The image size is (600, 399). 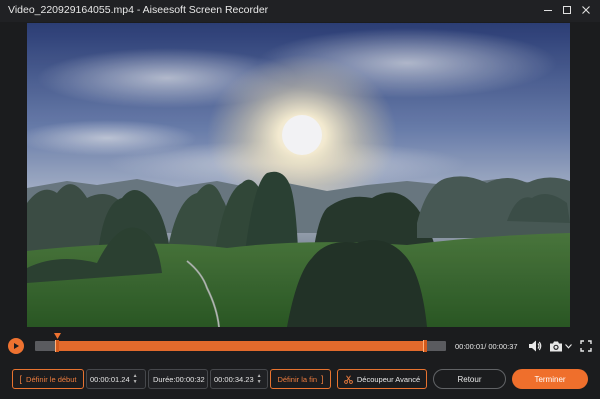 What do you see at coordinates (164, 379) in the screenshot?
I see `duration-label: Durée:` at bounding box center [164, 379].